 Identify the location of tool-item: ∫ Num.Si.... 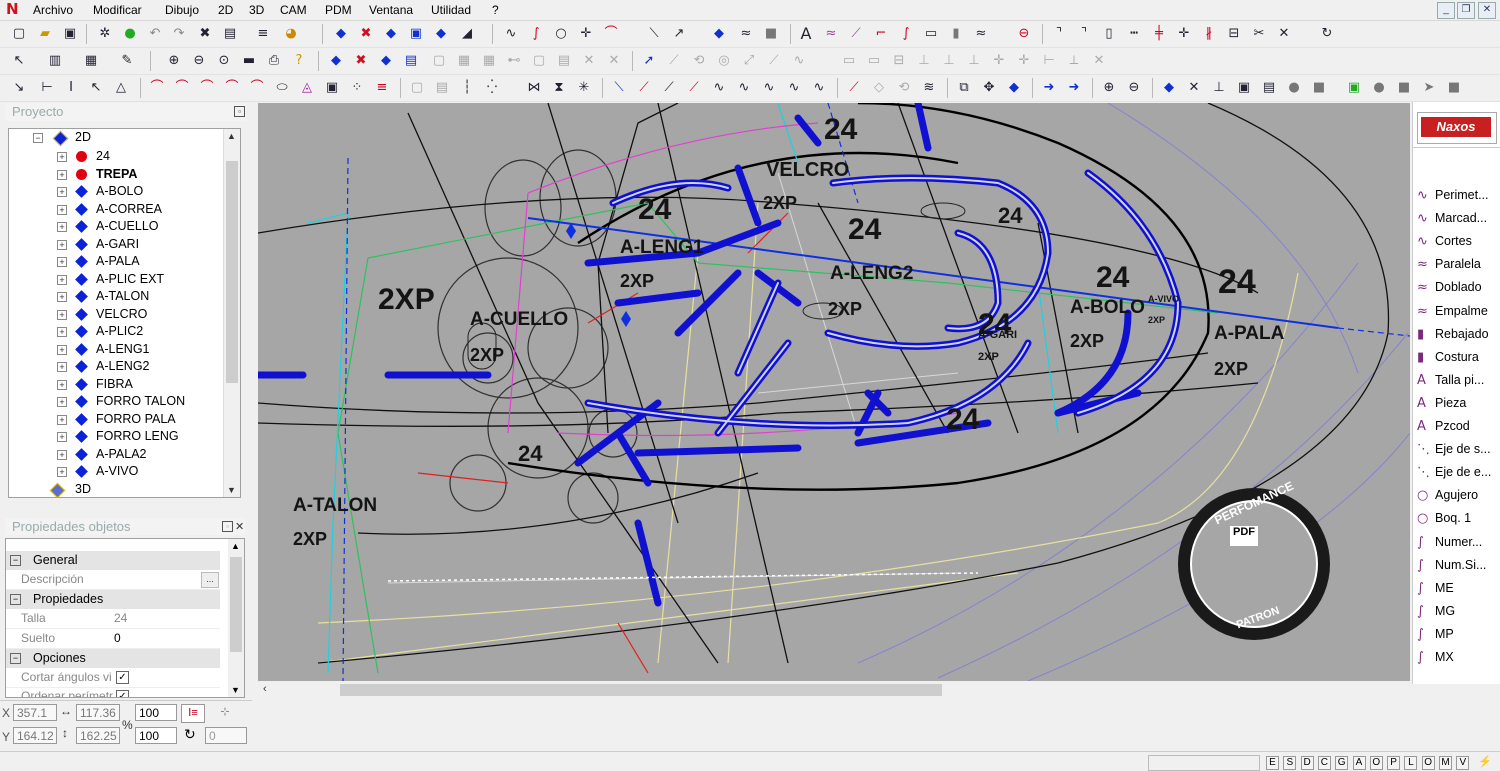
(1451, 565).